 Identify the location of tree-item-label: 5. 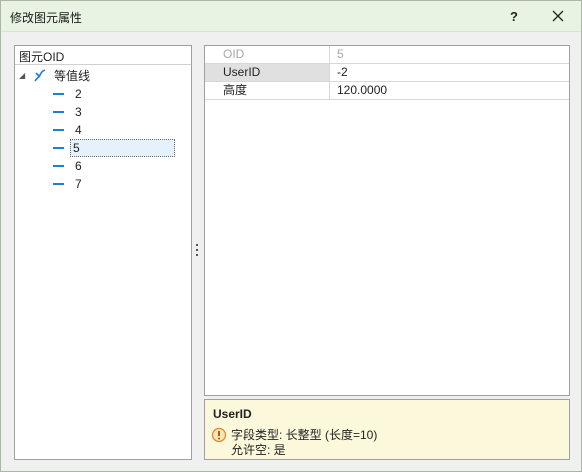
(122, 148).